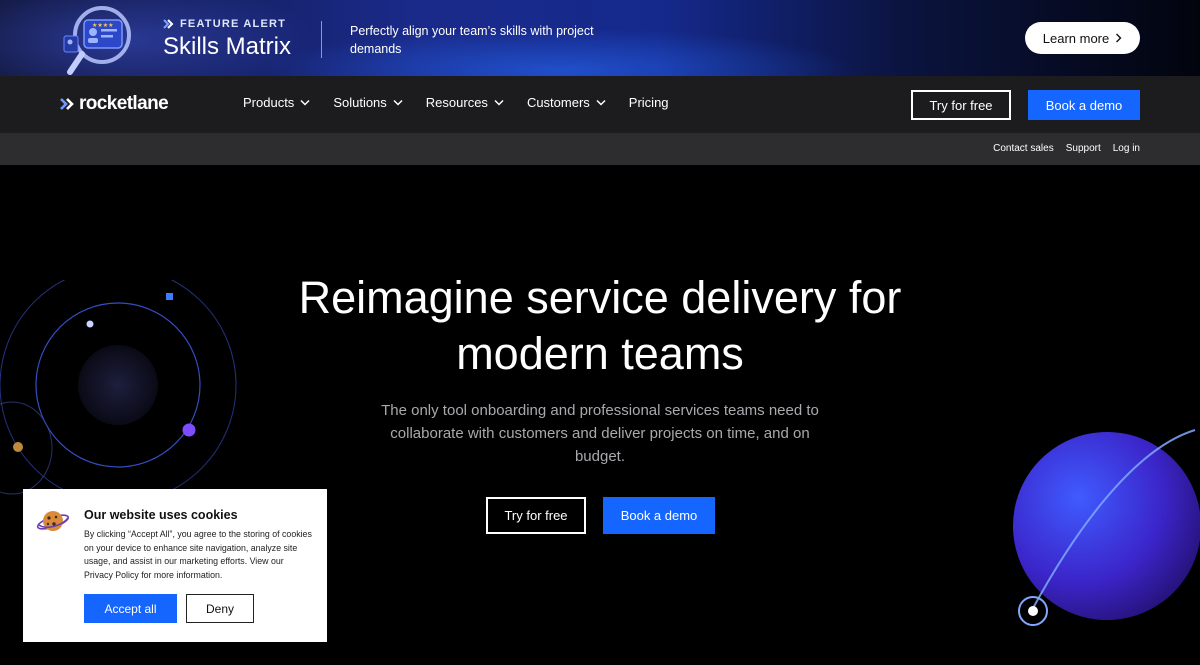 The height and width of the screenshot is (665, 1200). Describe the element at coordinates (321, 39) in the screenshot. I see `banner-divider` at that location.